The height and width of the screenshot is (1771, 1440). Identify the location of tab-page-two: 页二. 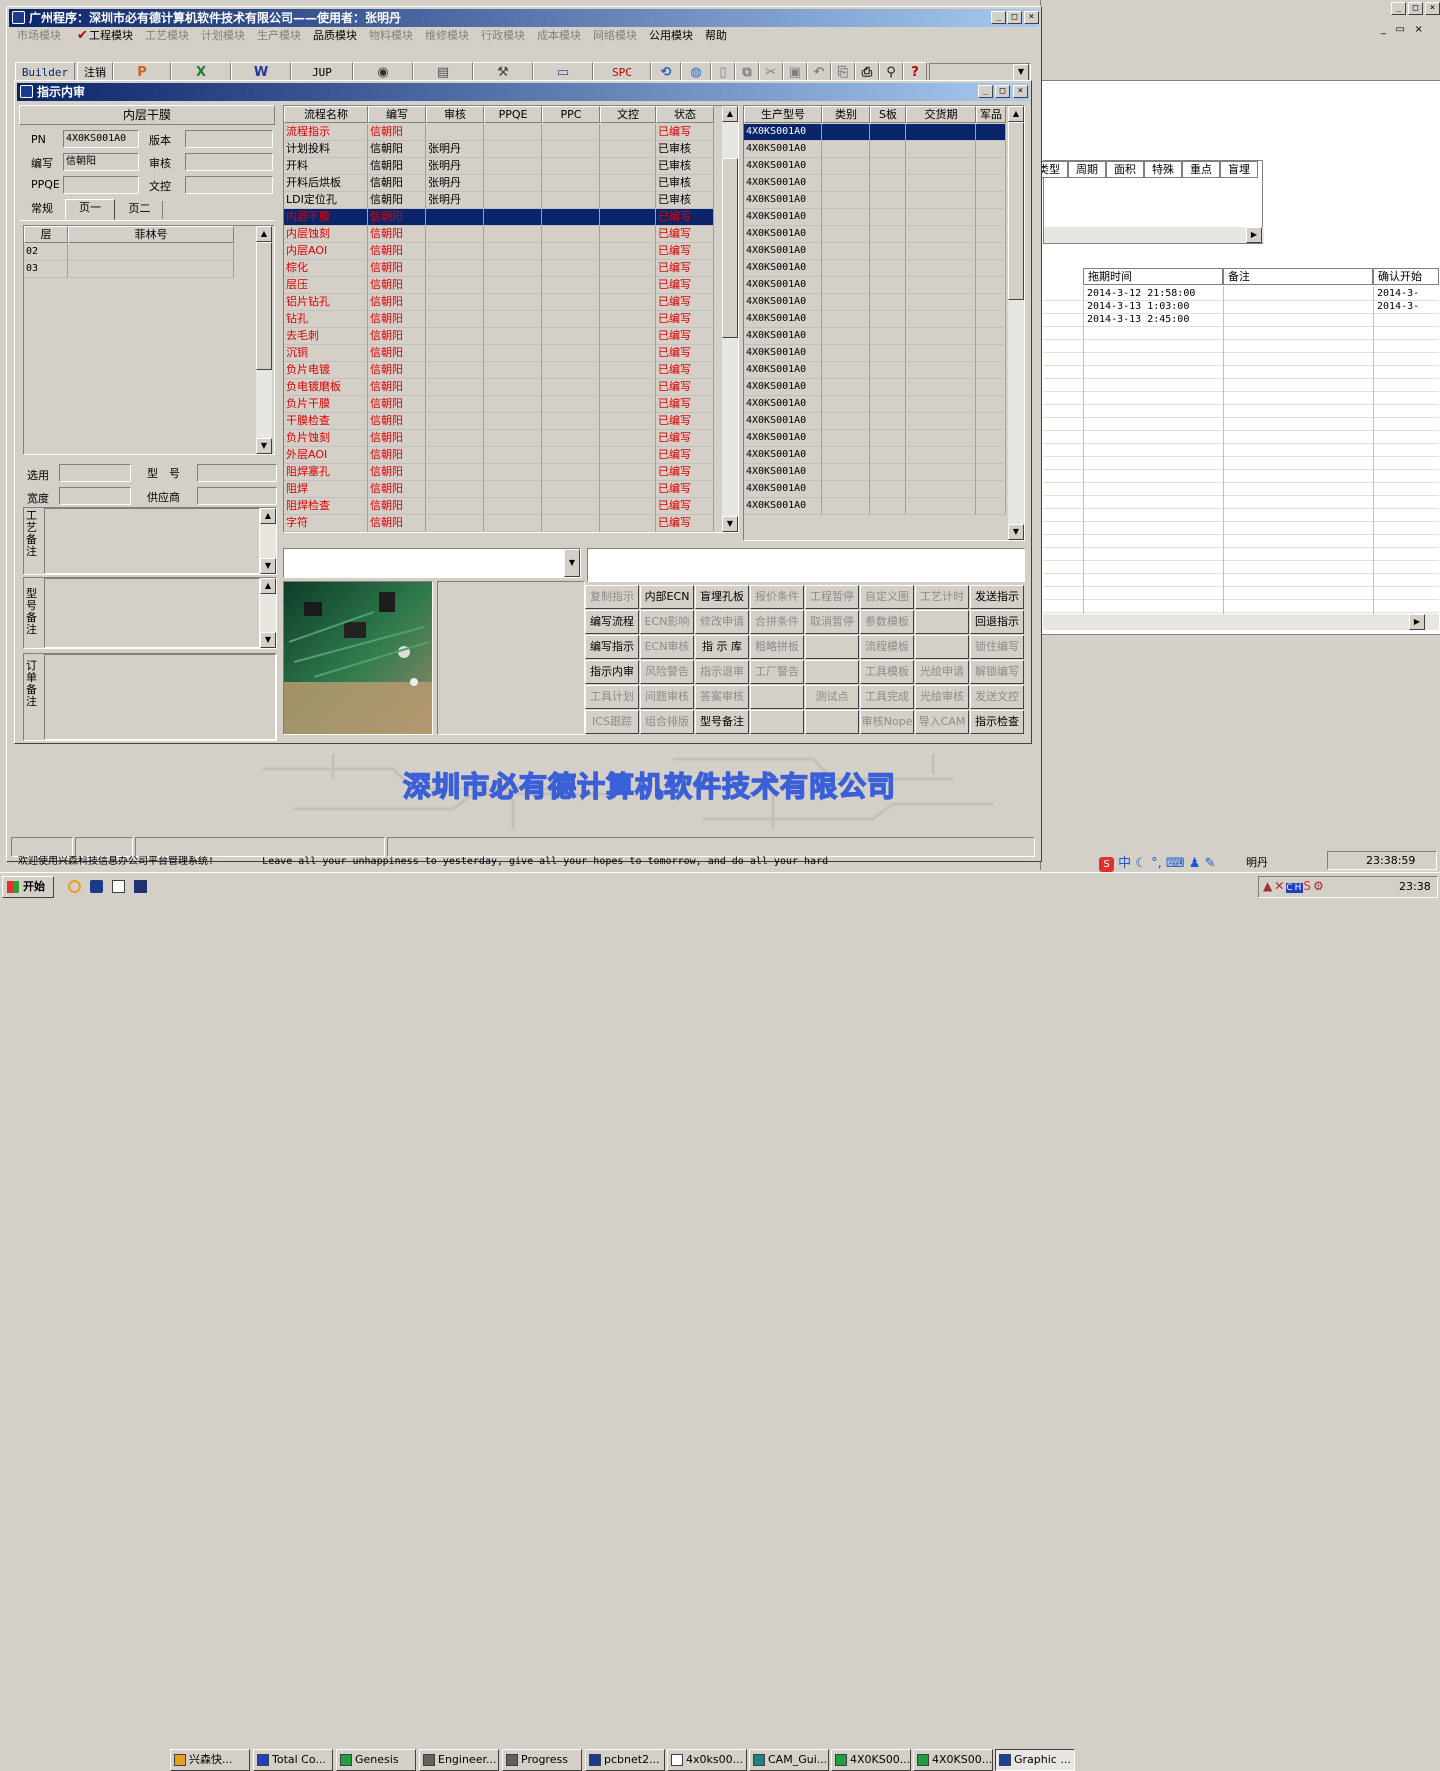
(140, 210).